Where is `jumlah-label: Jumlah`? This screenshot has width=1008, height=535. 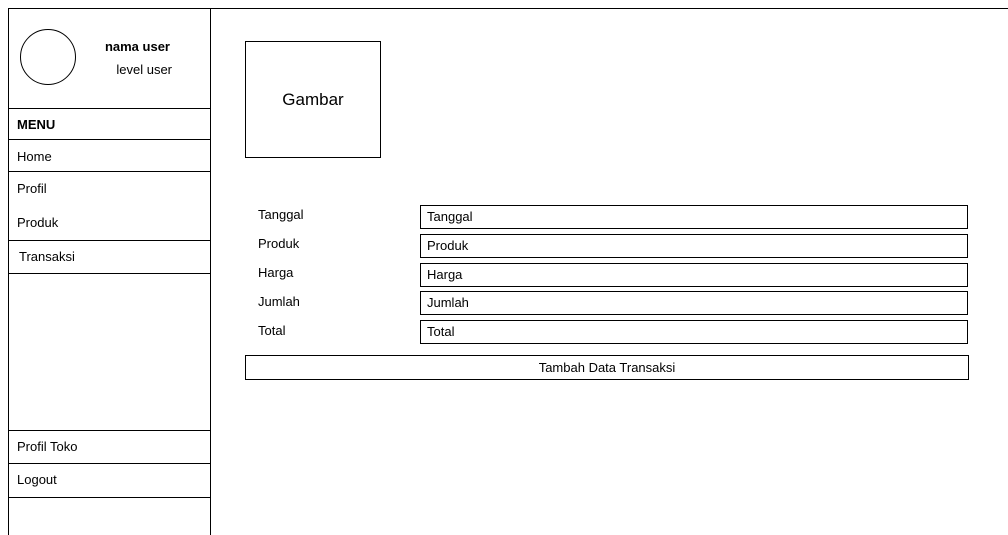
jumlah-label: Jumlah is located at coordinates (279, 301).